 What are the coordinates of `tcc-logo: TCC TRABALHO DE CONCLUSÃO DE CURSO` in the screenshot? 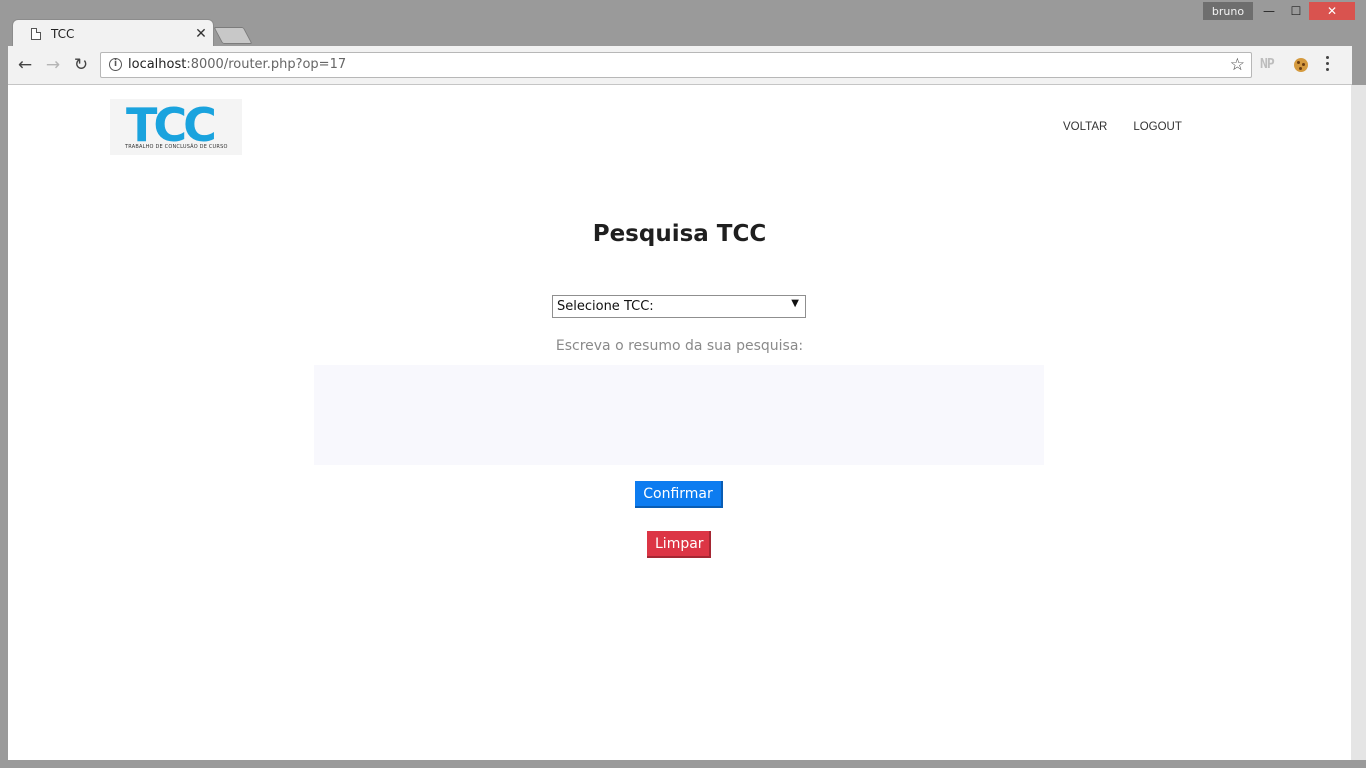 It's located at (176, 126).